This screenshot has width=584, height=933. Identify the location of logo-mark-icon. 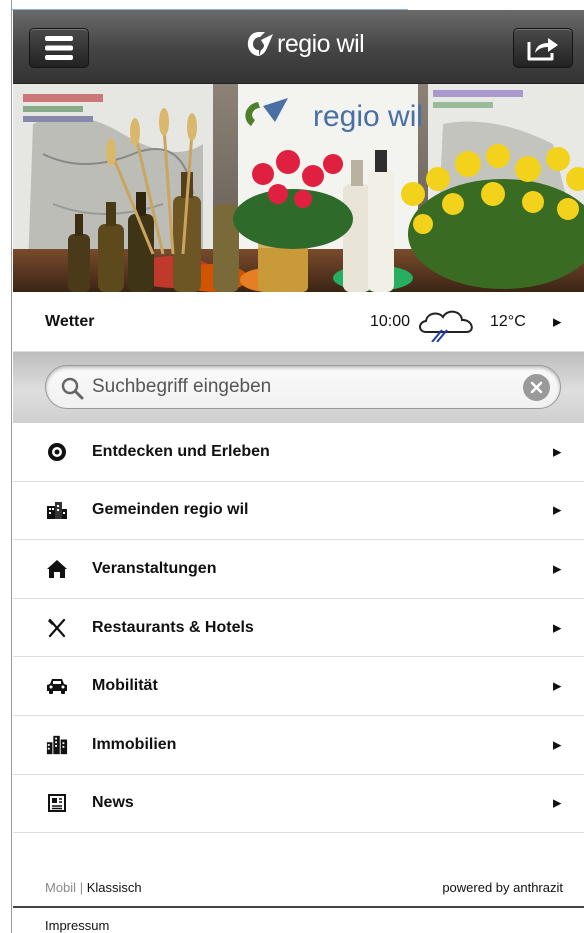
(260, 44).